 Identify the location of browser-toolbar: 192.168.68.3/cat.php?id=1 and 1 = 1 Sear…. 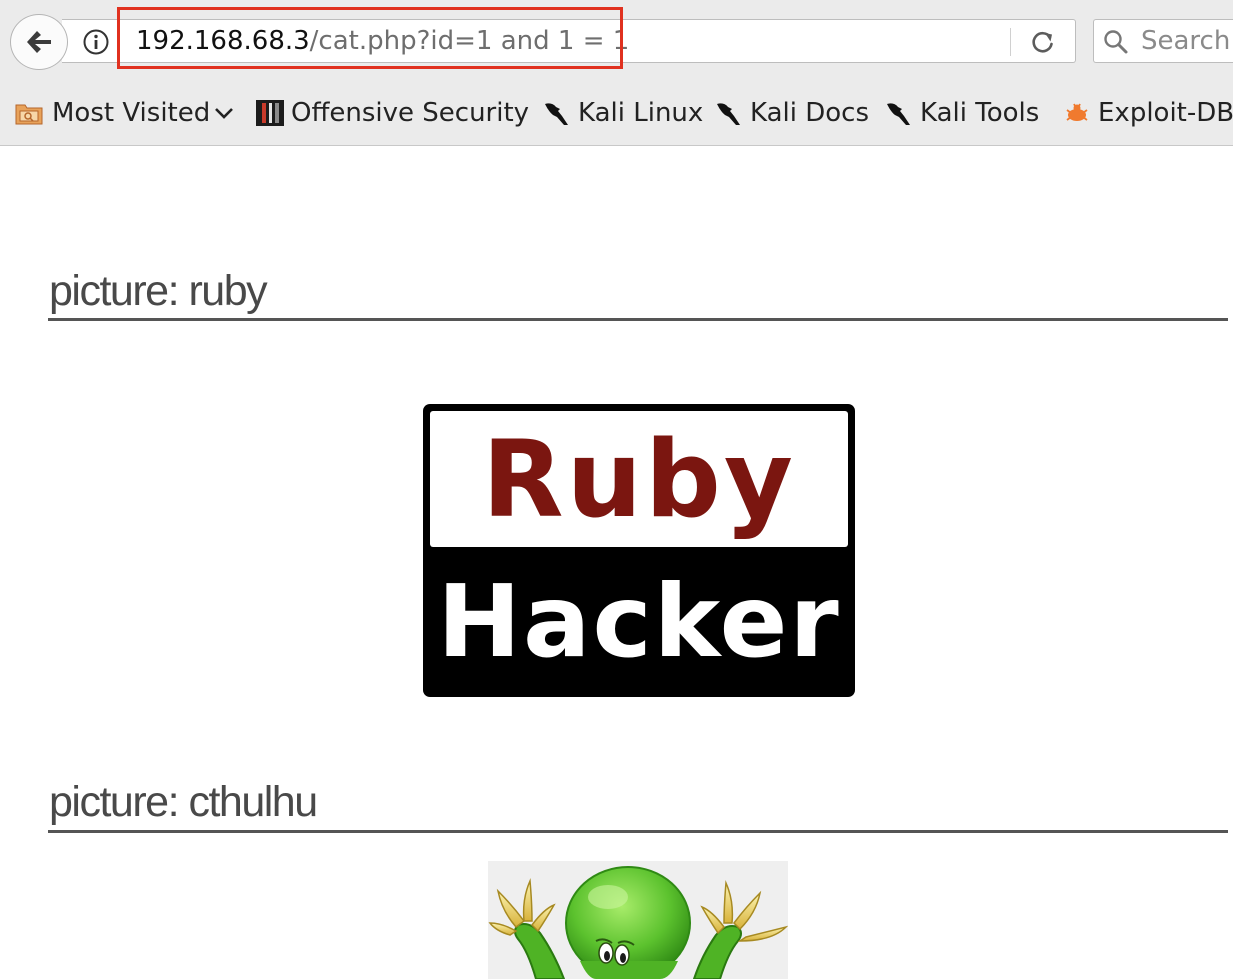
(616, 42).